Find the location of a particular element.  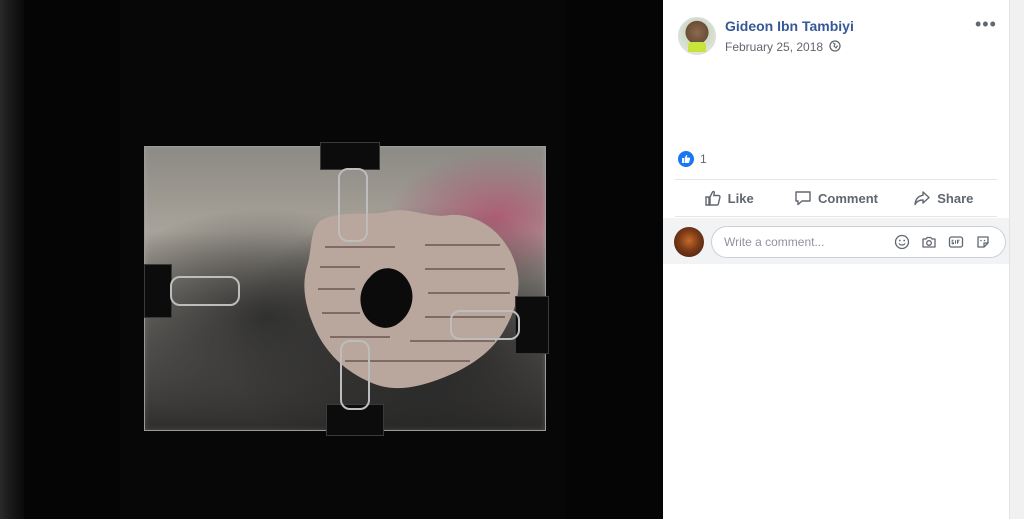

post-options-button: ••• is located at coordinates (986, 24).